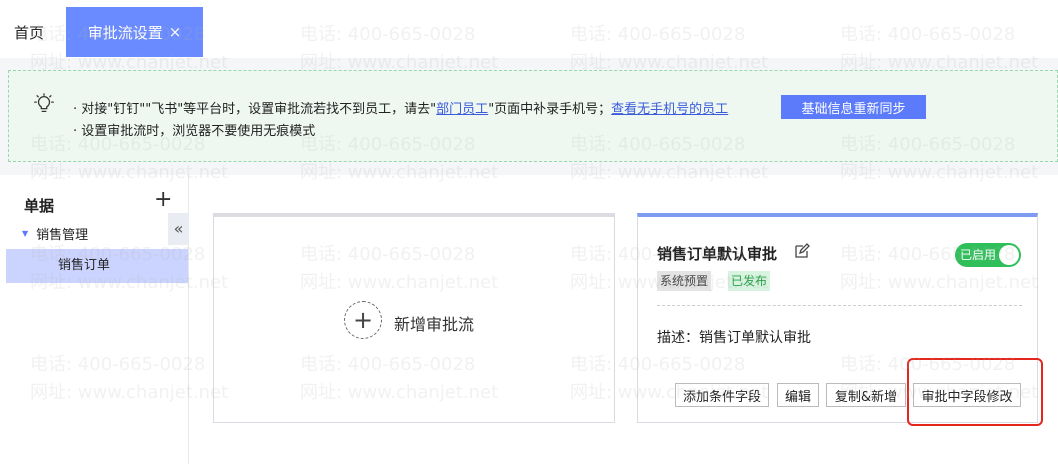  I want to click on published-tag: 已发布, so click(749, 281).